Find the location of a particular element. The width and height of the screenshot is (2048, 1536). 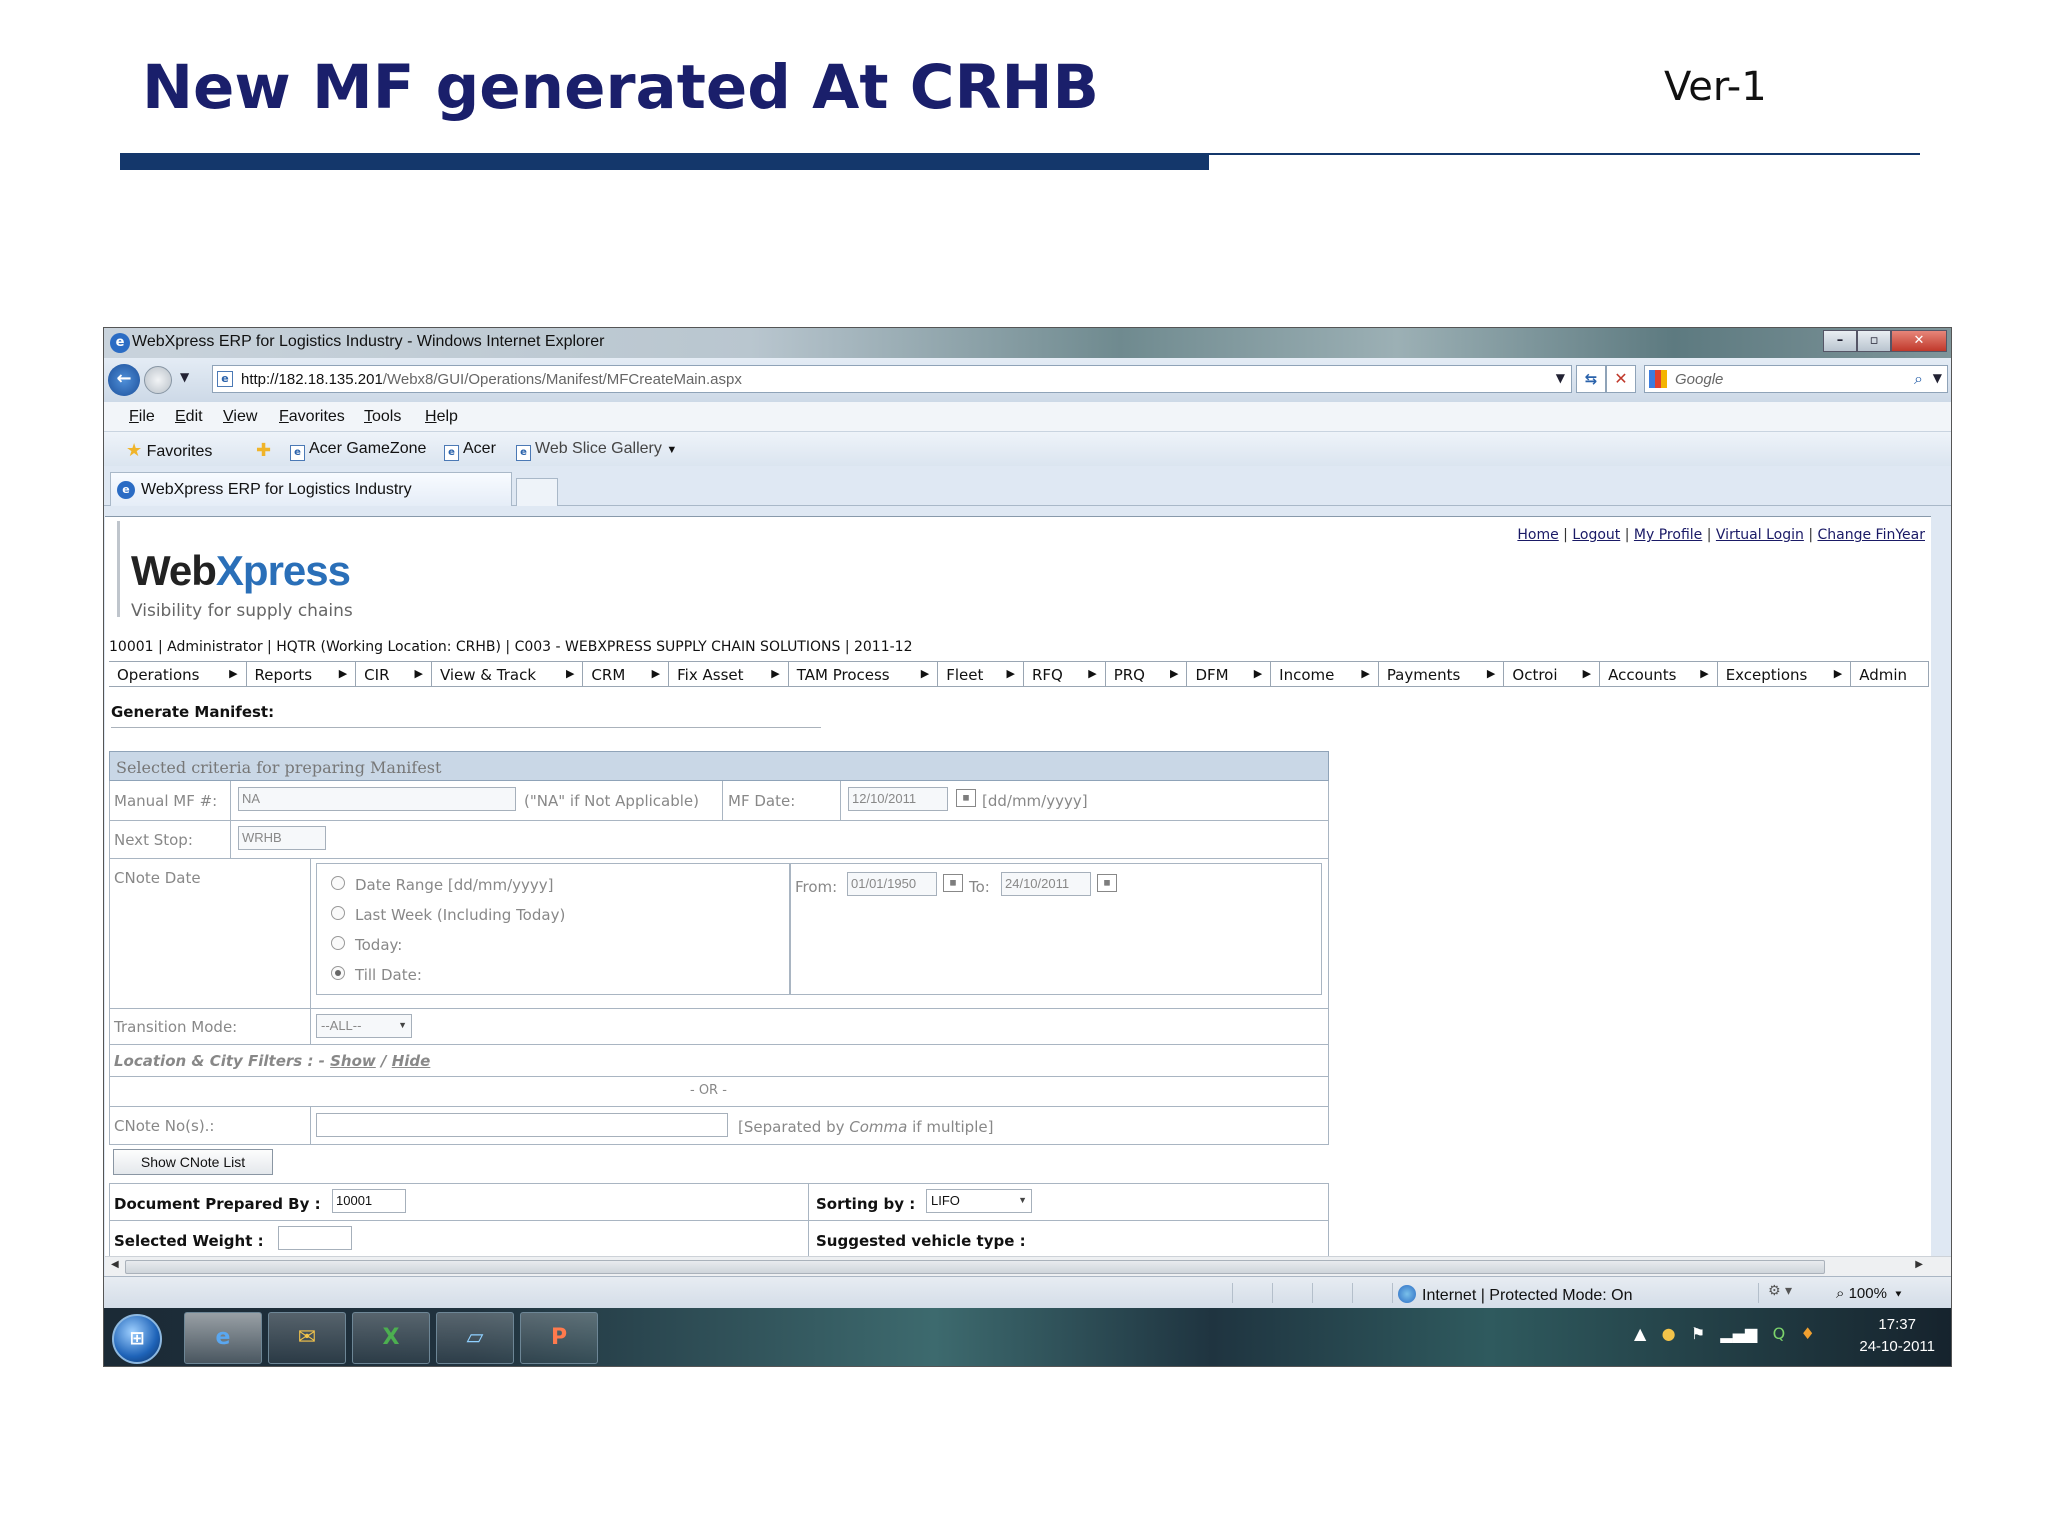

refresh-icon: ⇆ is located at coordinates (1591, 379).